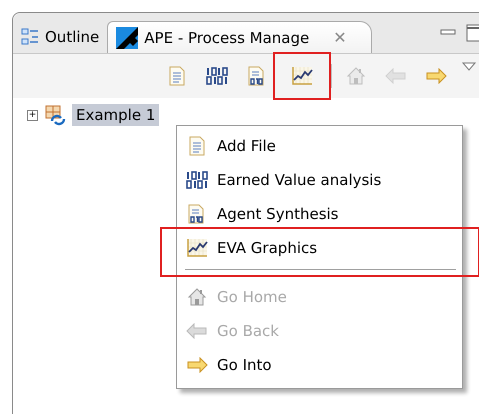 This screenshot has width=479, height=414. What do you see at coordinates (319, 146) in the screenshot?
I see `menu-item: Add File` at bounding box center [319, 146].